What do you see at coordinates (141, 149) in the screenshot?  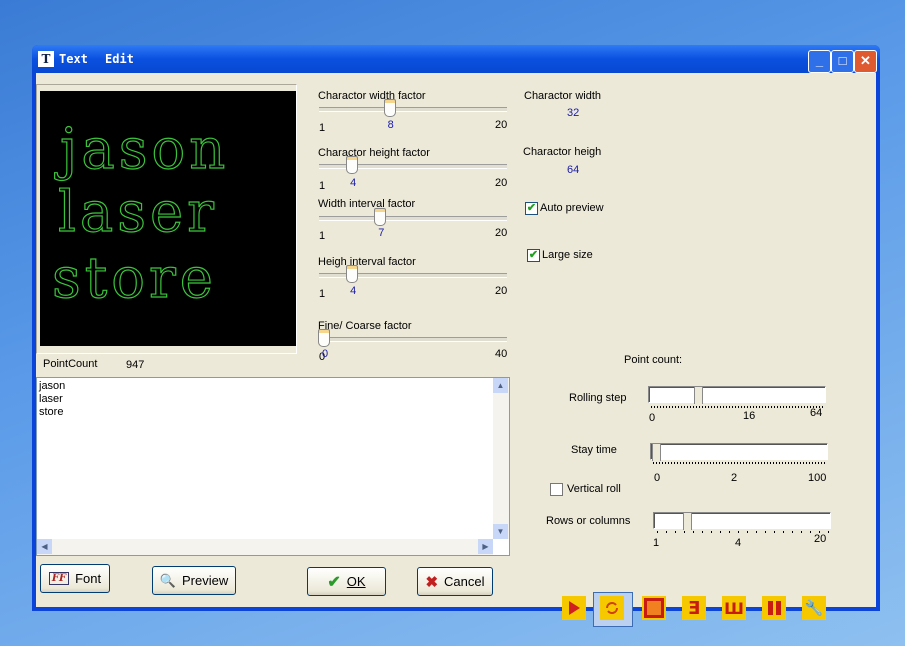 I see `preview-line: jason` at bounding box center [141, 149].